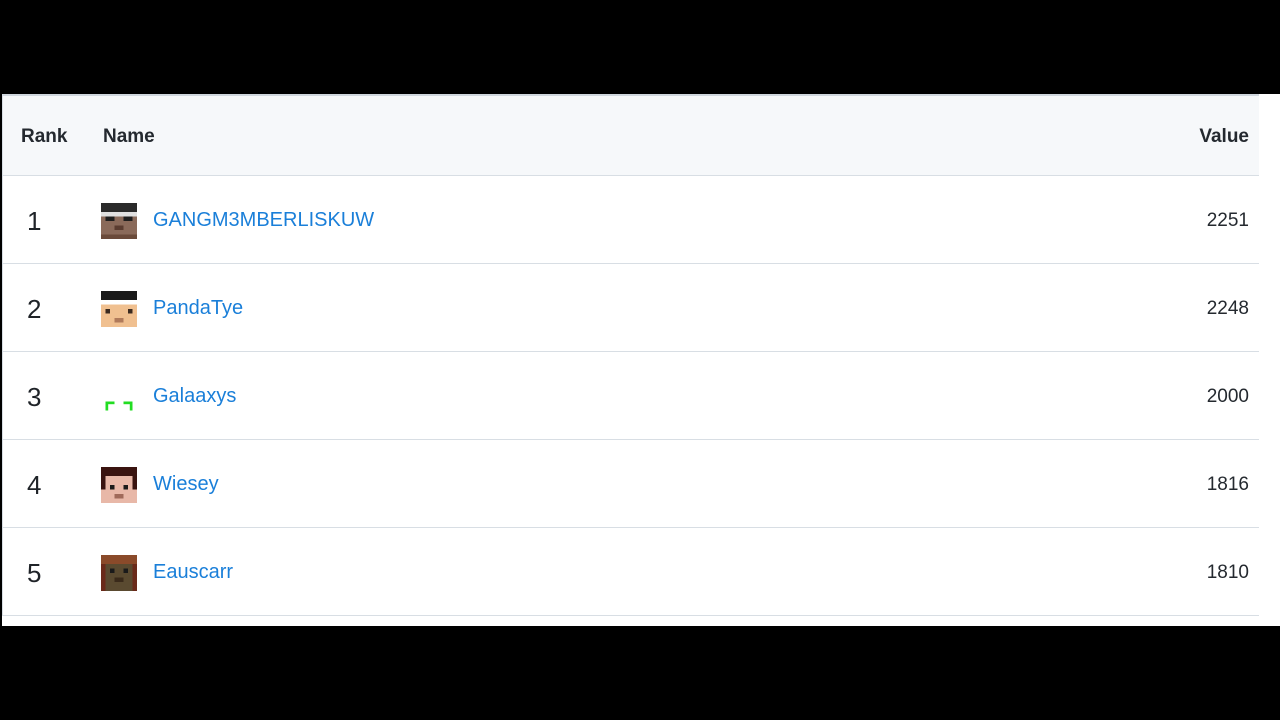 This screenshot has height=720, width=1280. I want to click on table-row: 1 GANGM3MBERLISKUW 2251, so click(630, 220).